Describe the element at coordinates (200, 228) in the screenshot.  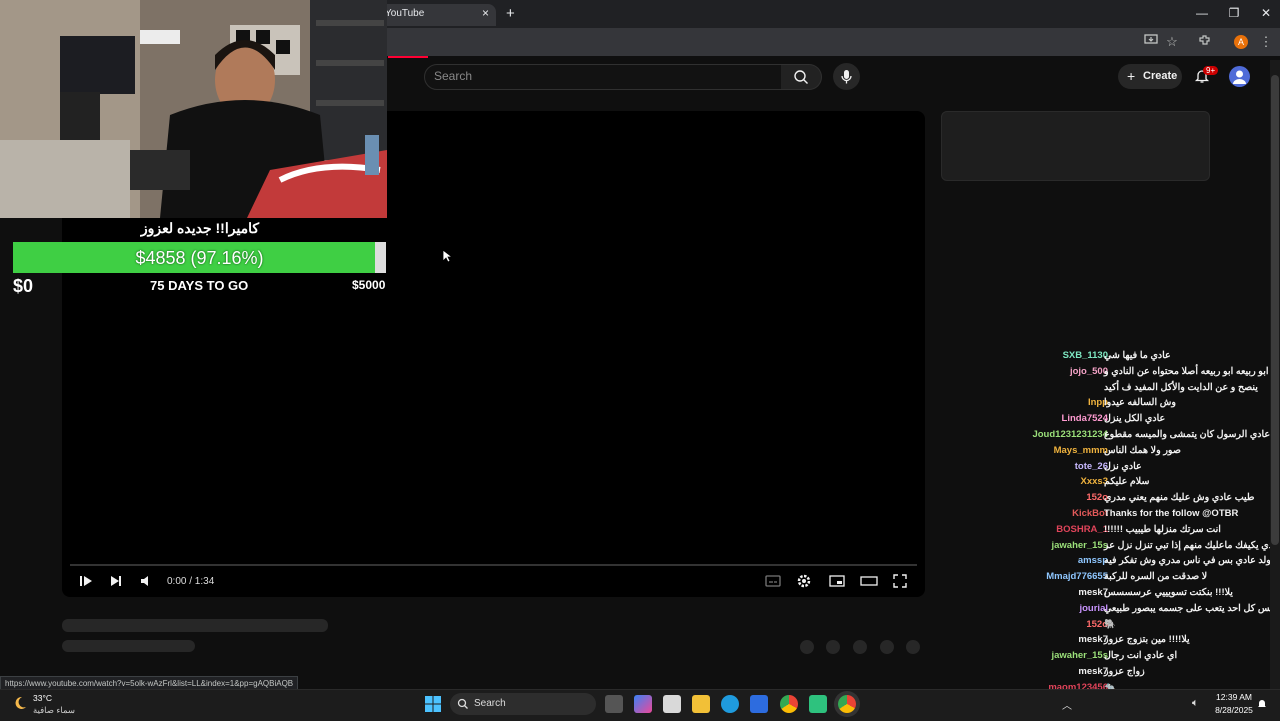
I see `stream-overlay-title: كاميرا!! جديده لعزوز` at that location.